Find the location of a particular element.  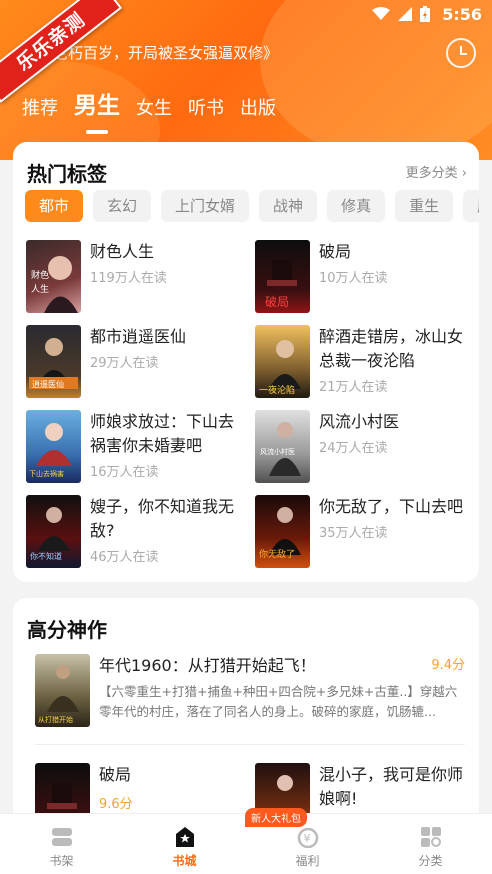

book-item: 风流小村医 风流小村医 24万人在读 is located at coordinates (360, 448).